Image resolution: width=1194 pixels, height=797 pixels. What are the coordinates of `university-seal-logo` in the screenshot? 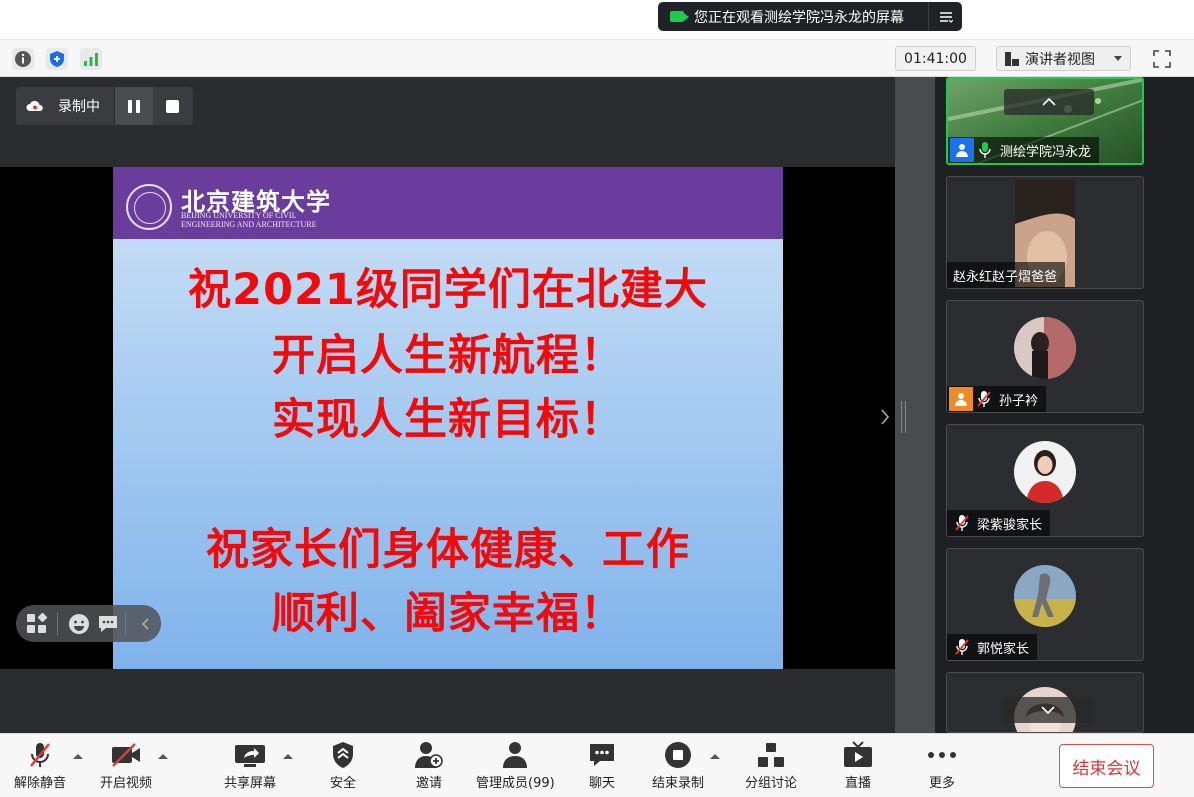 It's located at (149, 207).